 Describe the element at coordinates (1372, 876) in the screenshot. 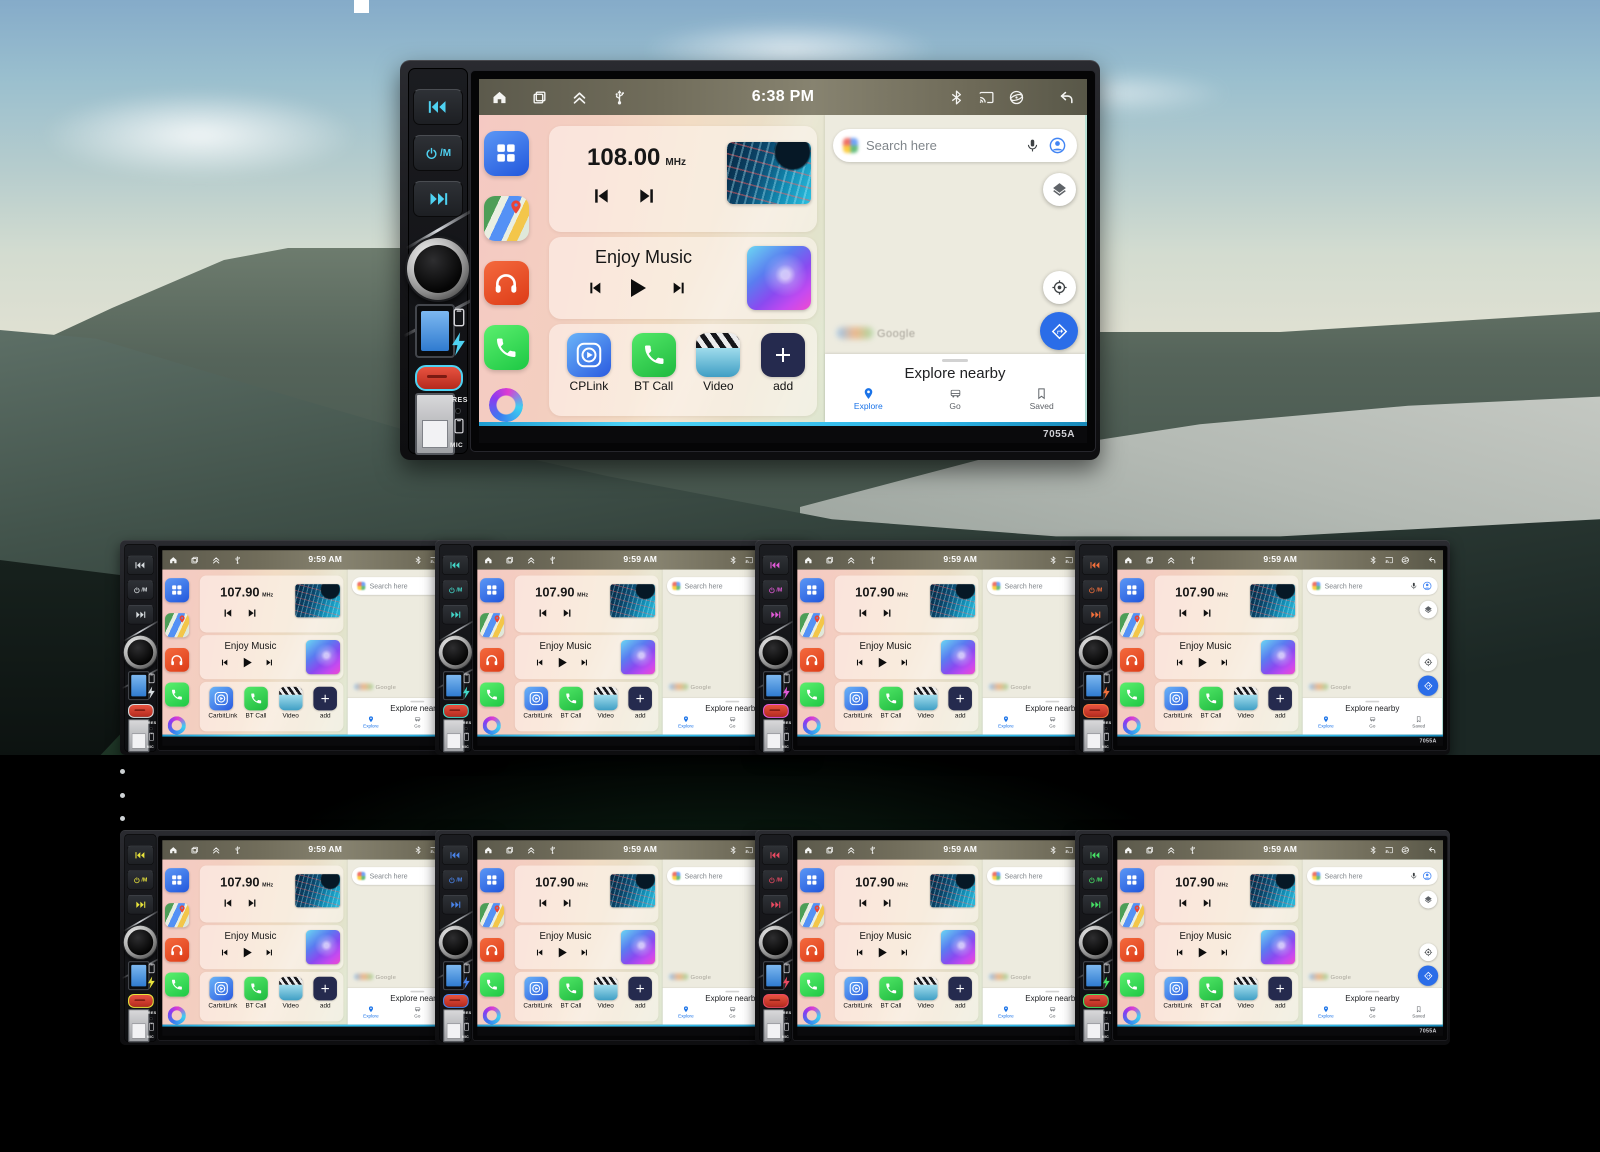

I see `search-bar: Search here` at that location.